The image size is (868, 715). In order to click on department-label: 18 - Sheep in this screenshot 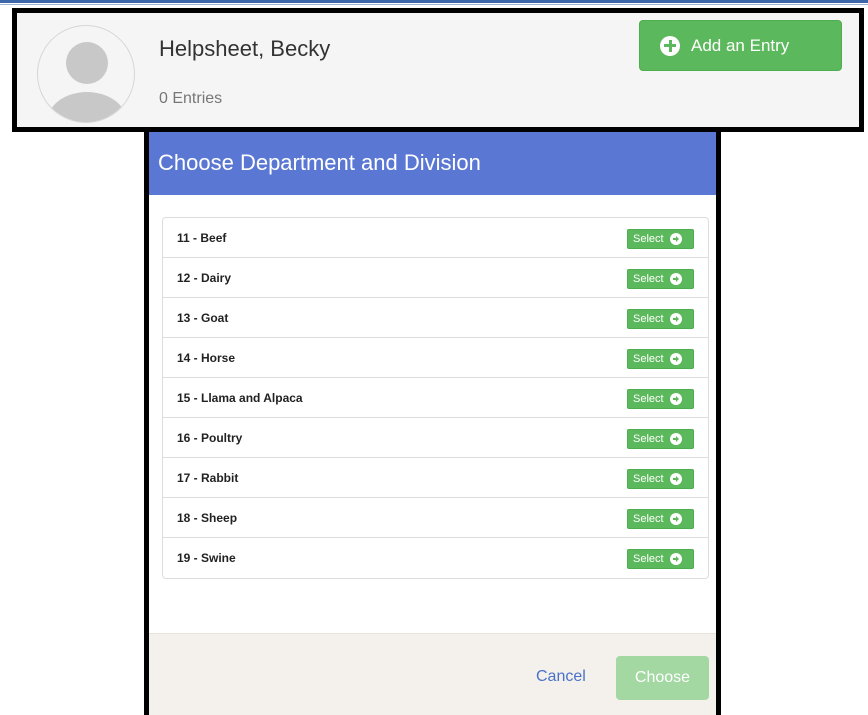, I will do `click(207, 518)`.